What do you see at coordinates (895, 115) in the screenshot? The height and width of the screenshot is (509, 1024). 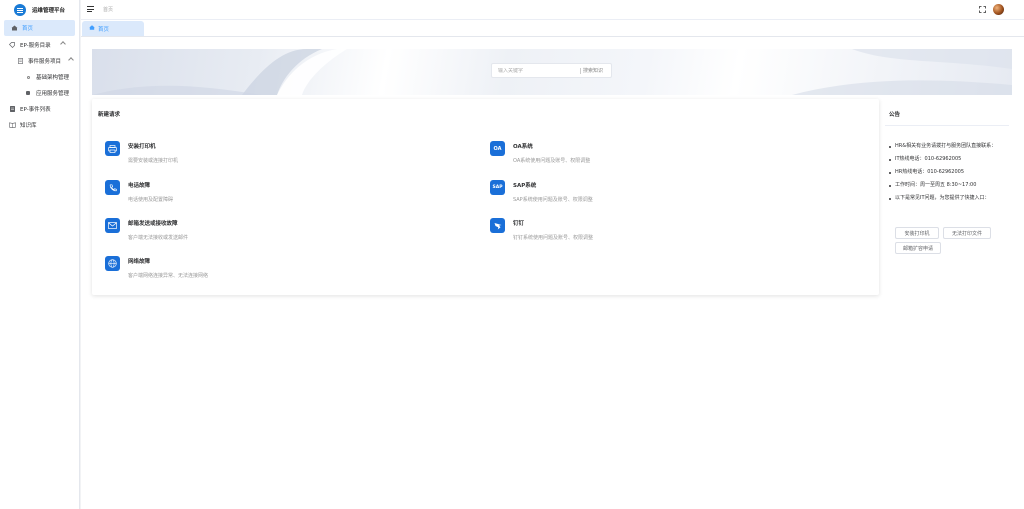 I see `notice-title: 公告` at bounding box center [895, 115].